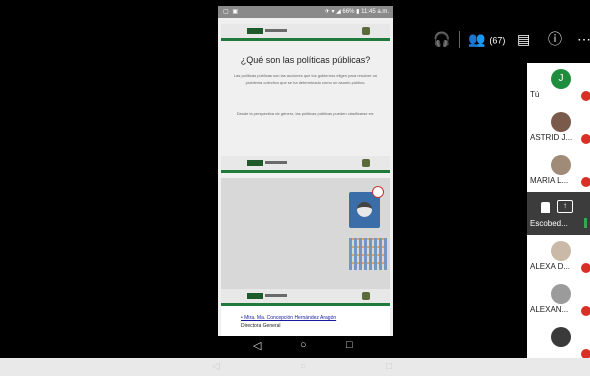 This screenshot has width=590, height=376. Describe the element at coordinates (231, 12) in the screenshot. I see `status-icons-left: ▢ ▣` at that location.